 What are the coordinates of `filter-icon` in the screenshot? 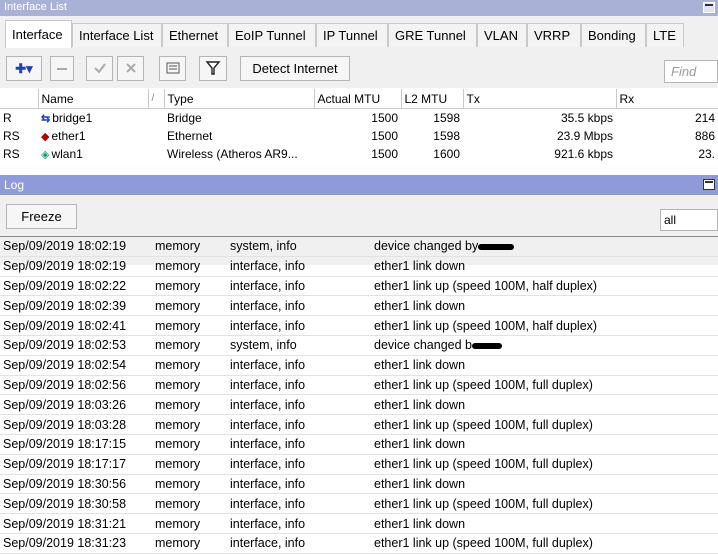 It's located at (213, 68).